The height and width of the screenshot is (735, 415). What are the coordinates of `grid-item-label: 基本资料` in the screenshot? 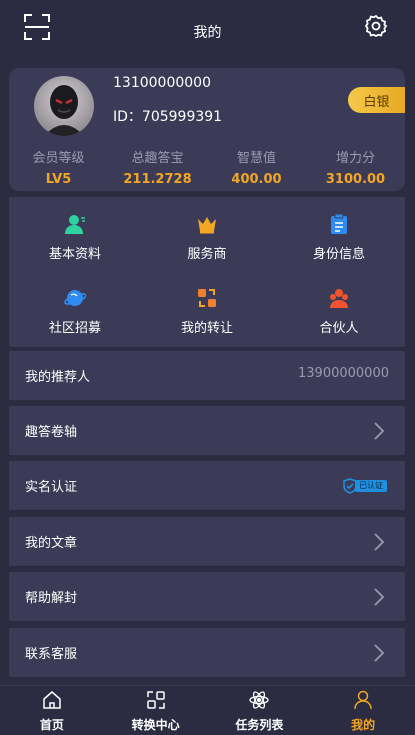 It's located at (74, 254).